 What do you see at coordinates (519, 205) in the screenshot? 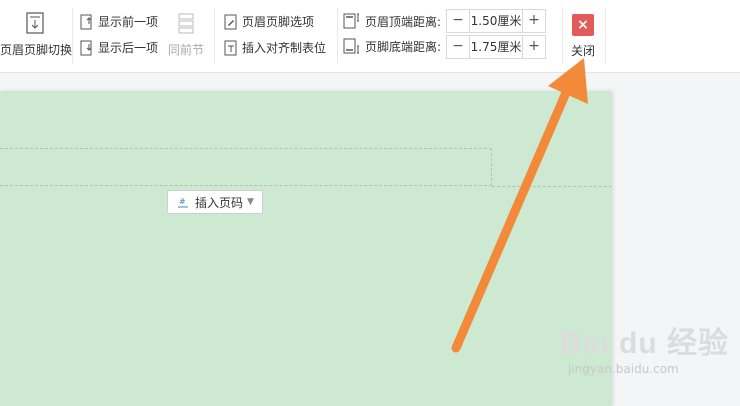
I see `annotation-arrow-icon` at bounding box center [519, 205].